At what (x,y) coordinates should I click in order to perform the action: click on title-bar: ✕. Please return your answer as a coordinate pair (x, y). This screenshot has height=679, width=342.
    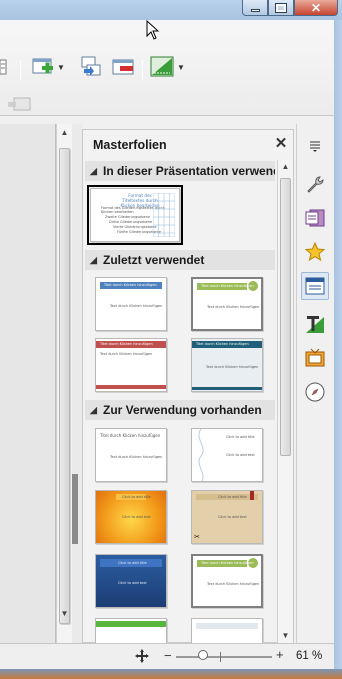
    Looking at the image, I should click on (171, 10).